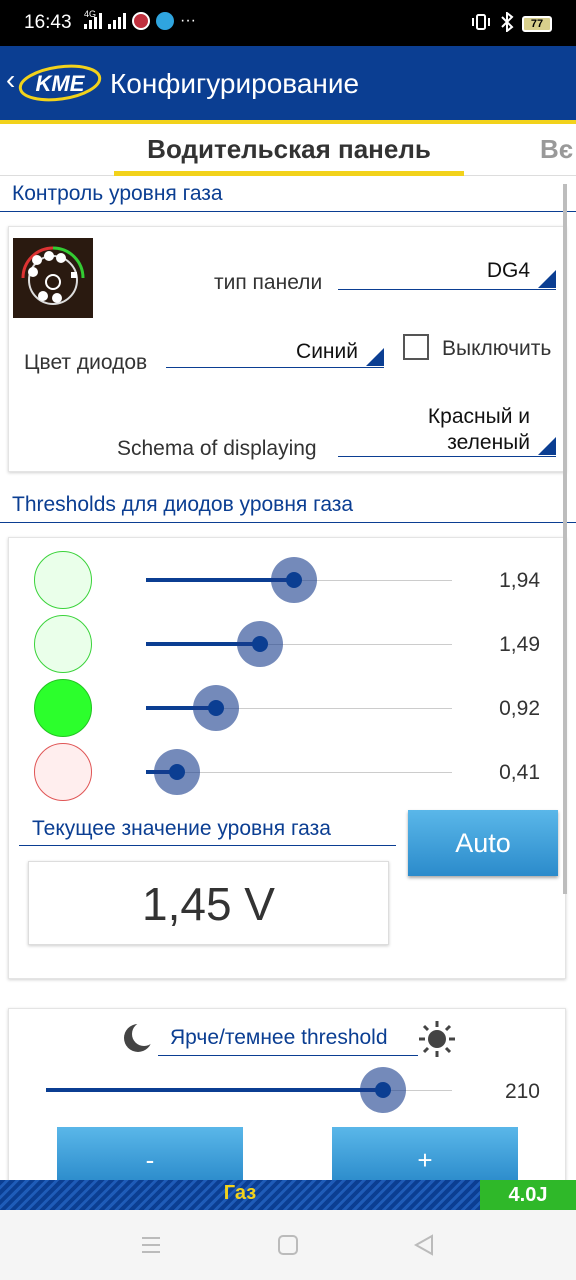  What do you see at coordinates (165, 21) in the screenshot?
I see `telegram-icon` at bounding box center [165, 21].